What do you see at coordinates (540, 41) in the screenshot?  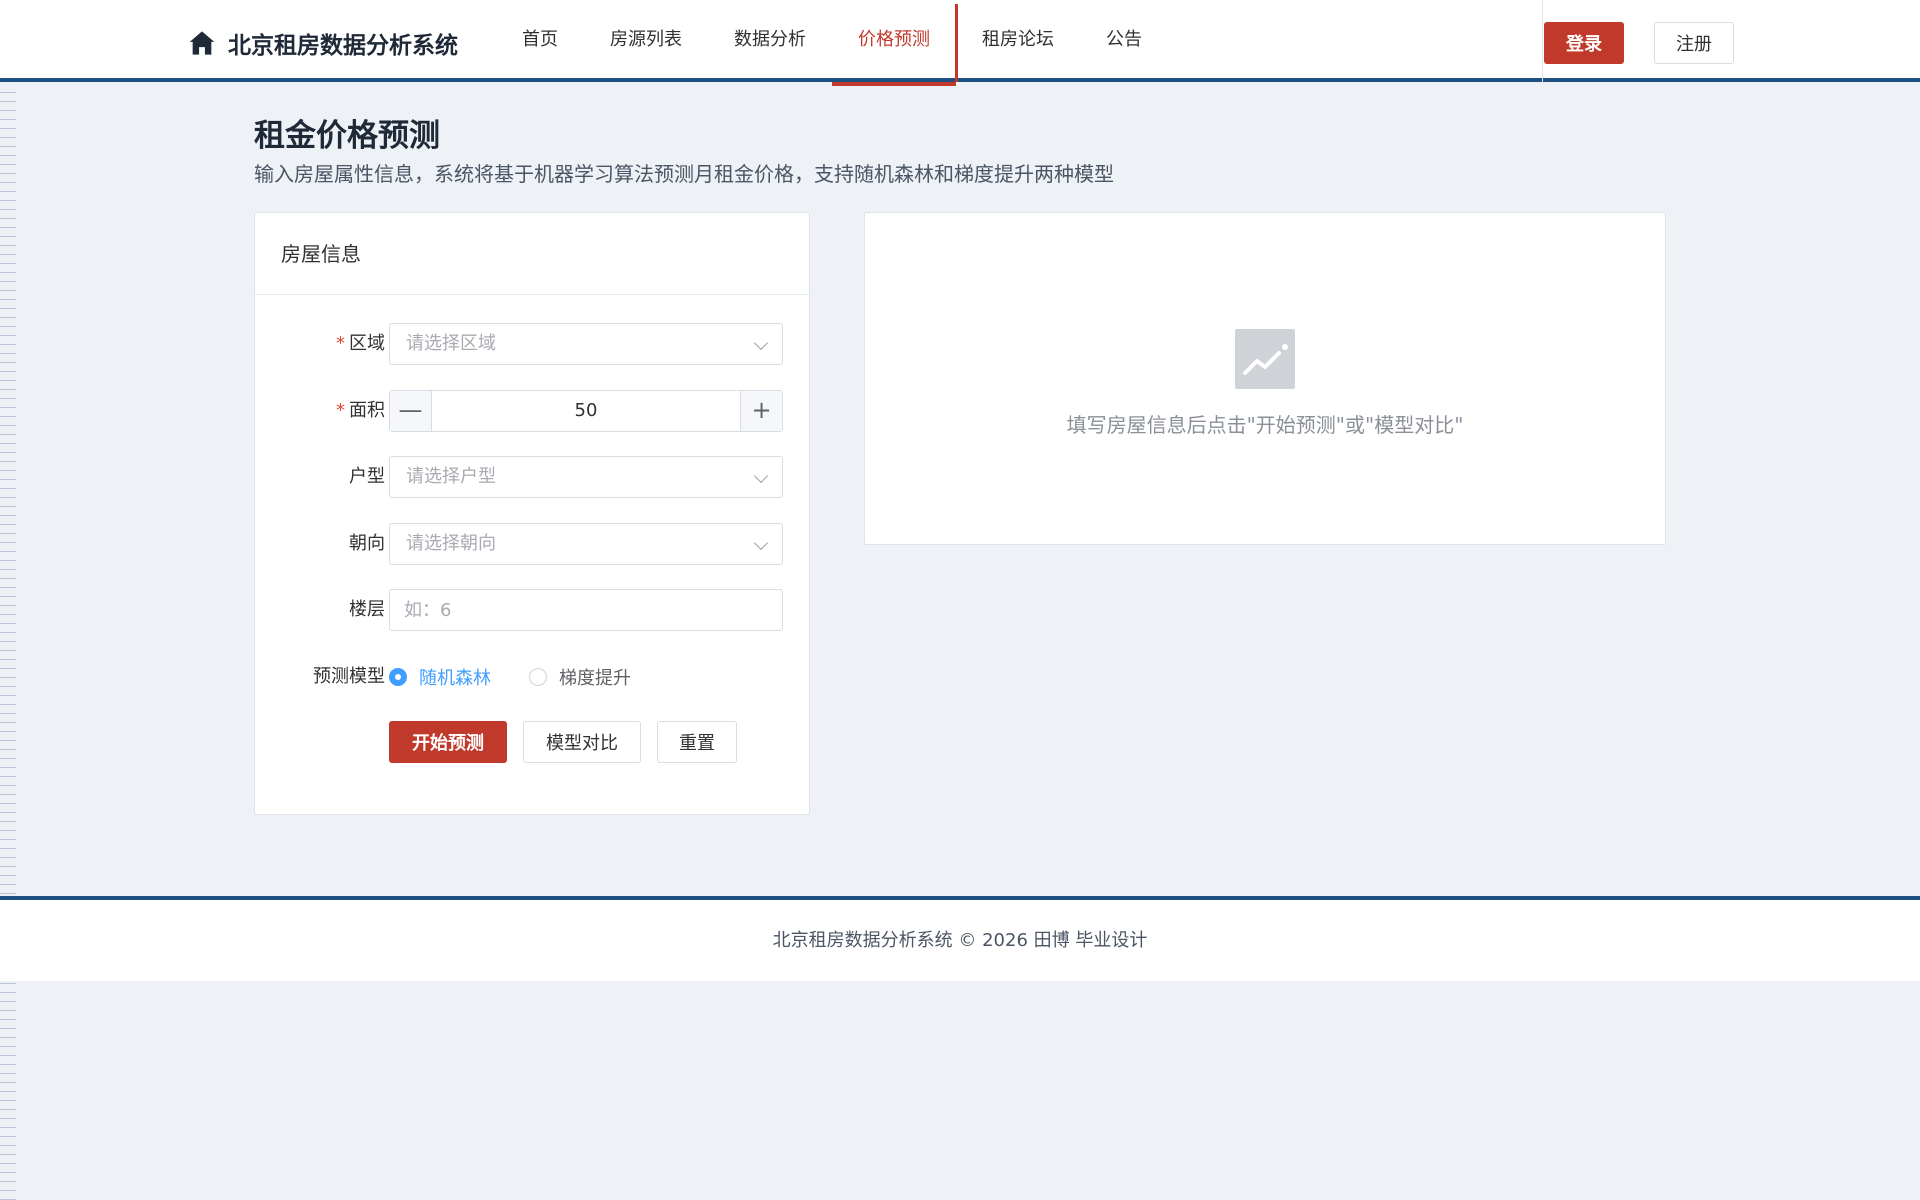 I see `nav-home: 首页` at bounding box center [540, 41].